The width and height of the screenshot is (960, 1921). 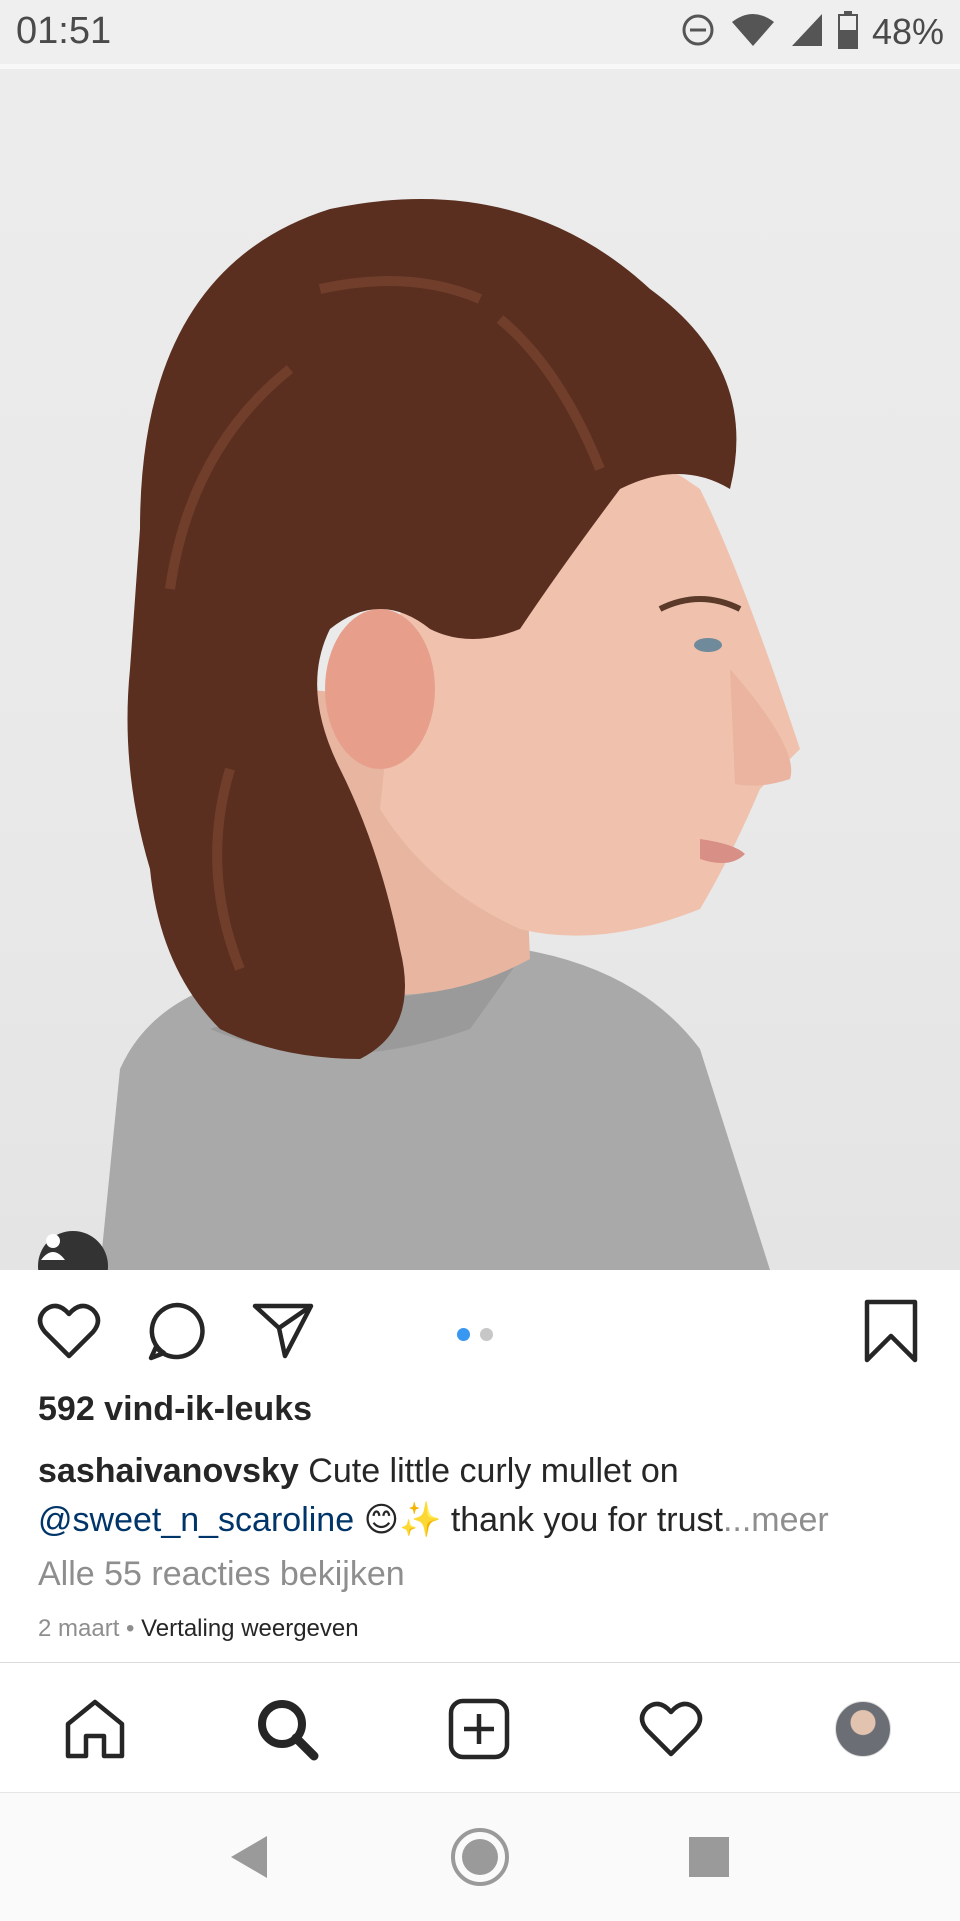 I want to click on home-nav-icon, so click(x=480, y=1857).